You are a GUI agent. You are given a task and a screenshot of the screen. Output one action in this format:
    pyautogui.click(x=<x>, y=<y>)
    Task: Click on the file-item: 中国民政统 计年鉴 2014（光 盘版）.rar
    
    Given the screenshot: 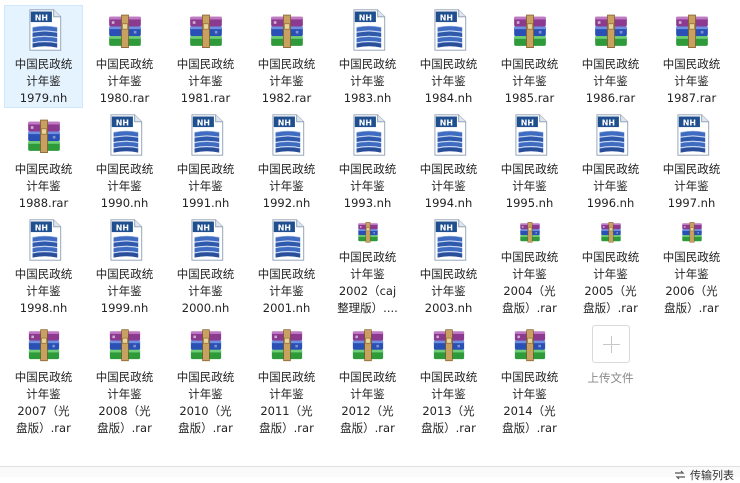 What is the action you would take?
    pyautogui.click(x=529, y=379)
    